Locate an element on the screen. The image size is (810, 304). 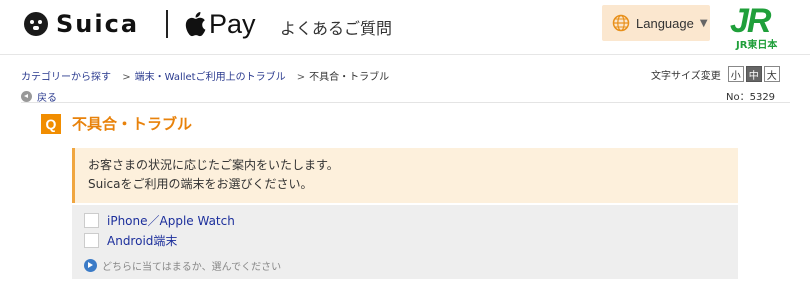
selection-hint: どちらに当てはまるか、選んでください is located at coordinates (182, 265).